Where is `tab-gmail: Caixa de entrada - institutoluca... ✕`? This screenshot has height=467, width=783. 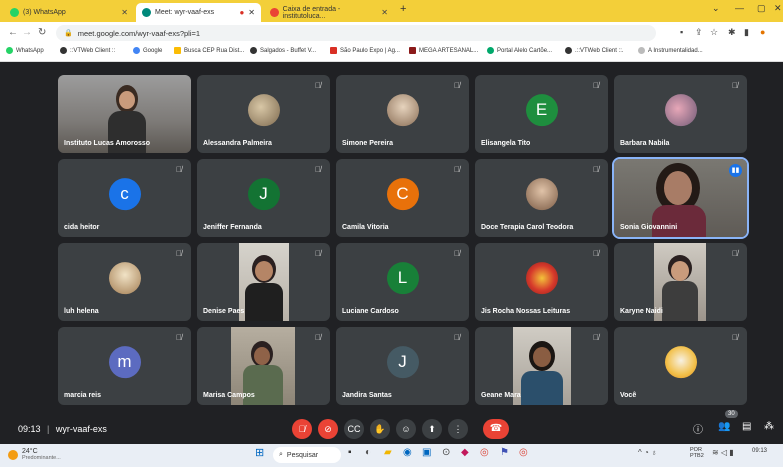 tab-gmail: Caixa de entrada - institutoluca... ✕ is located at coordinates (329, 12).